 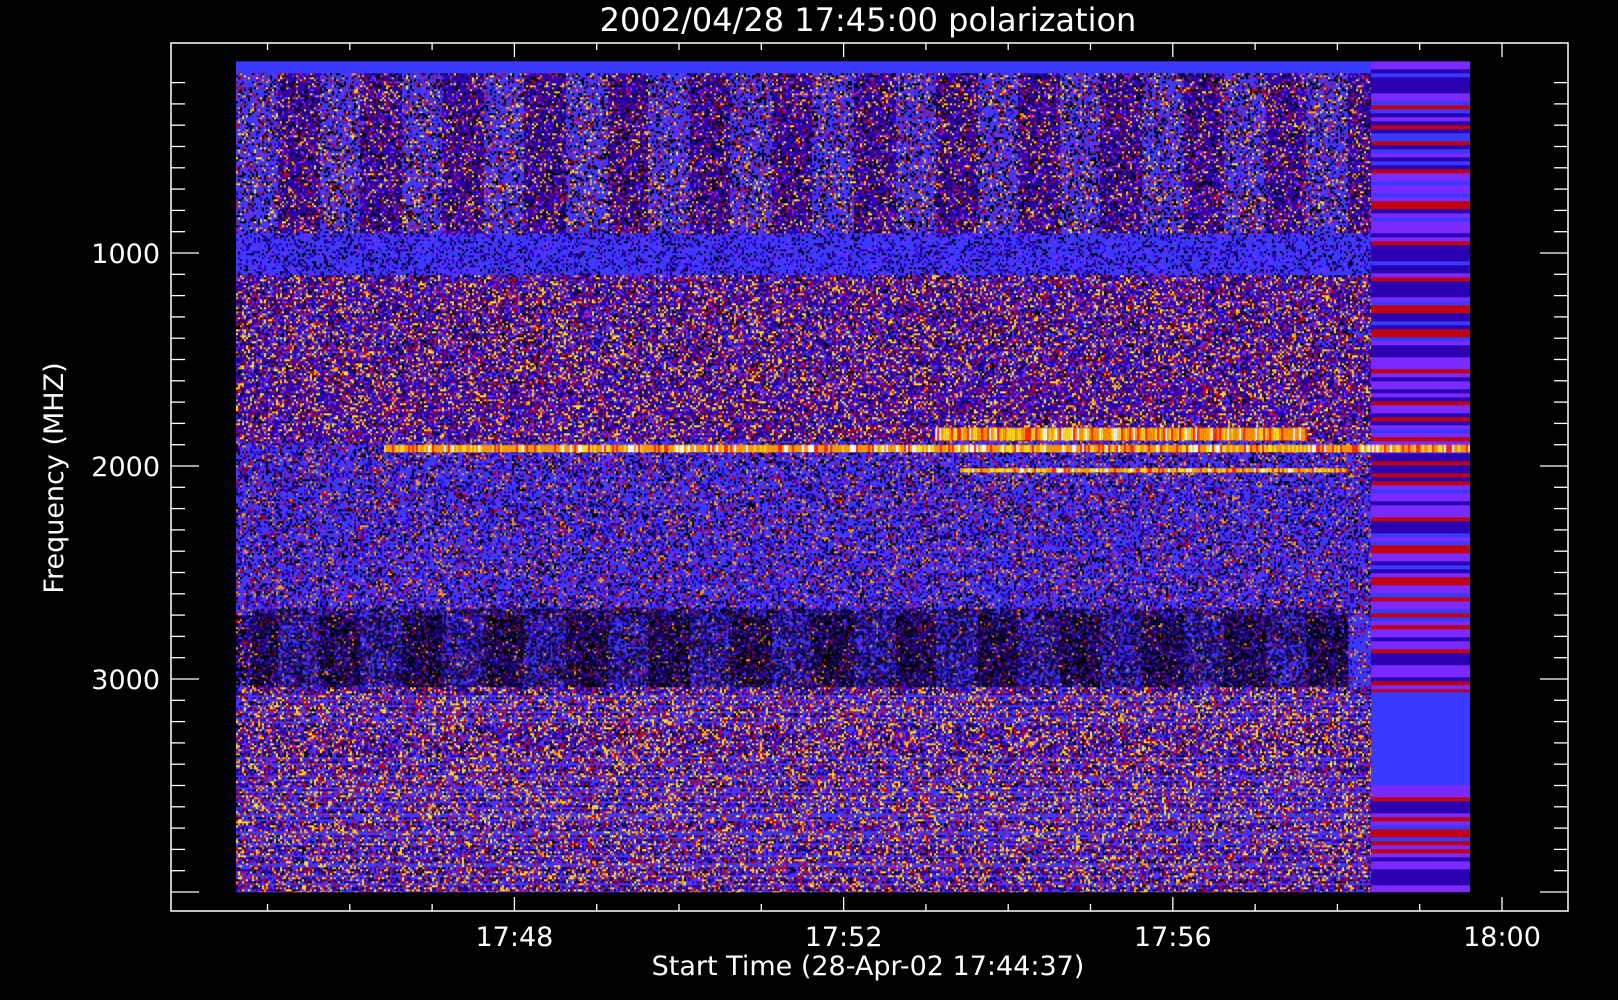 I want to click on chart-title: 2002/04/28 17:45:00 polarization, so click(x=868, y=20).